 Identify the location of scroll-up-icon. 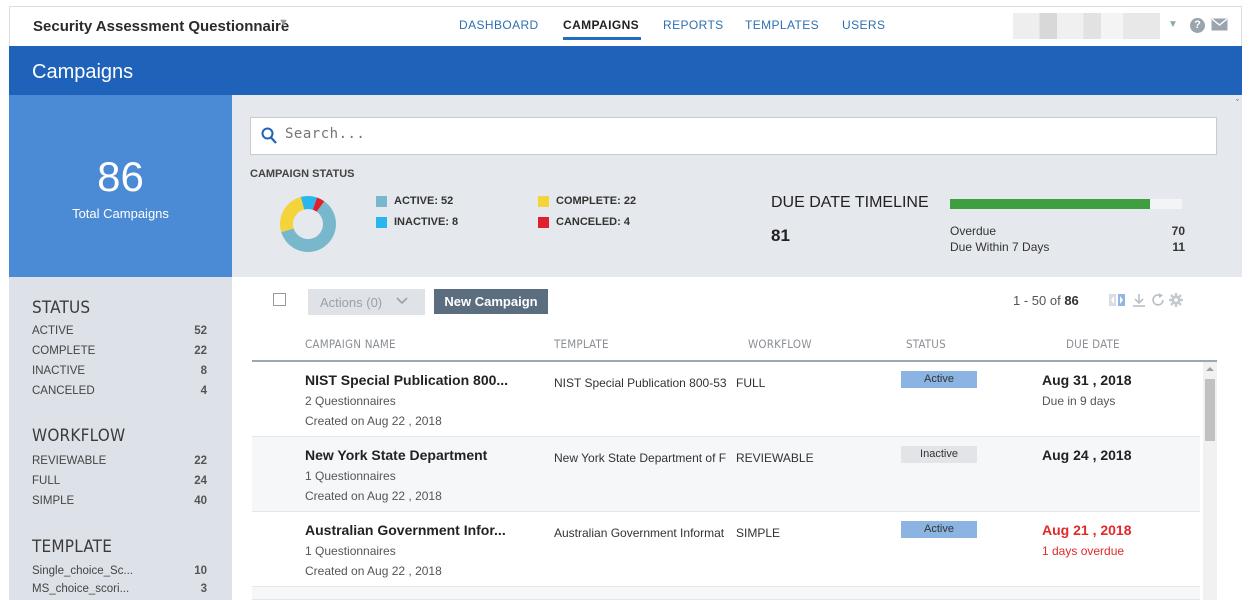
(1210, 369).